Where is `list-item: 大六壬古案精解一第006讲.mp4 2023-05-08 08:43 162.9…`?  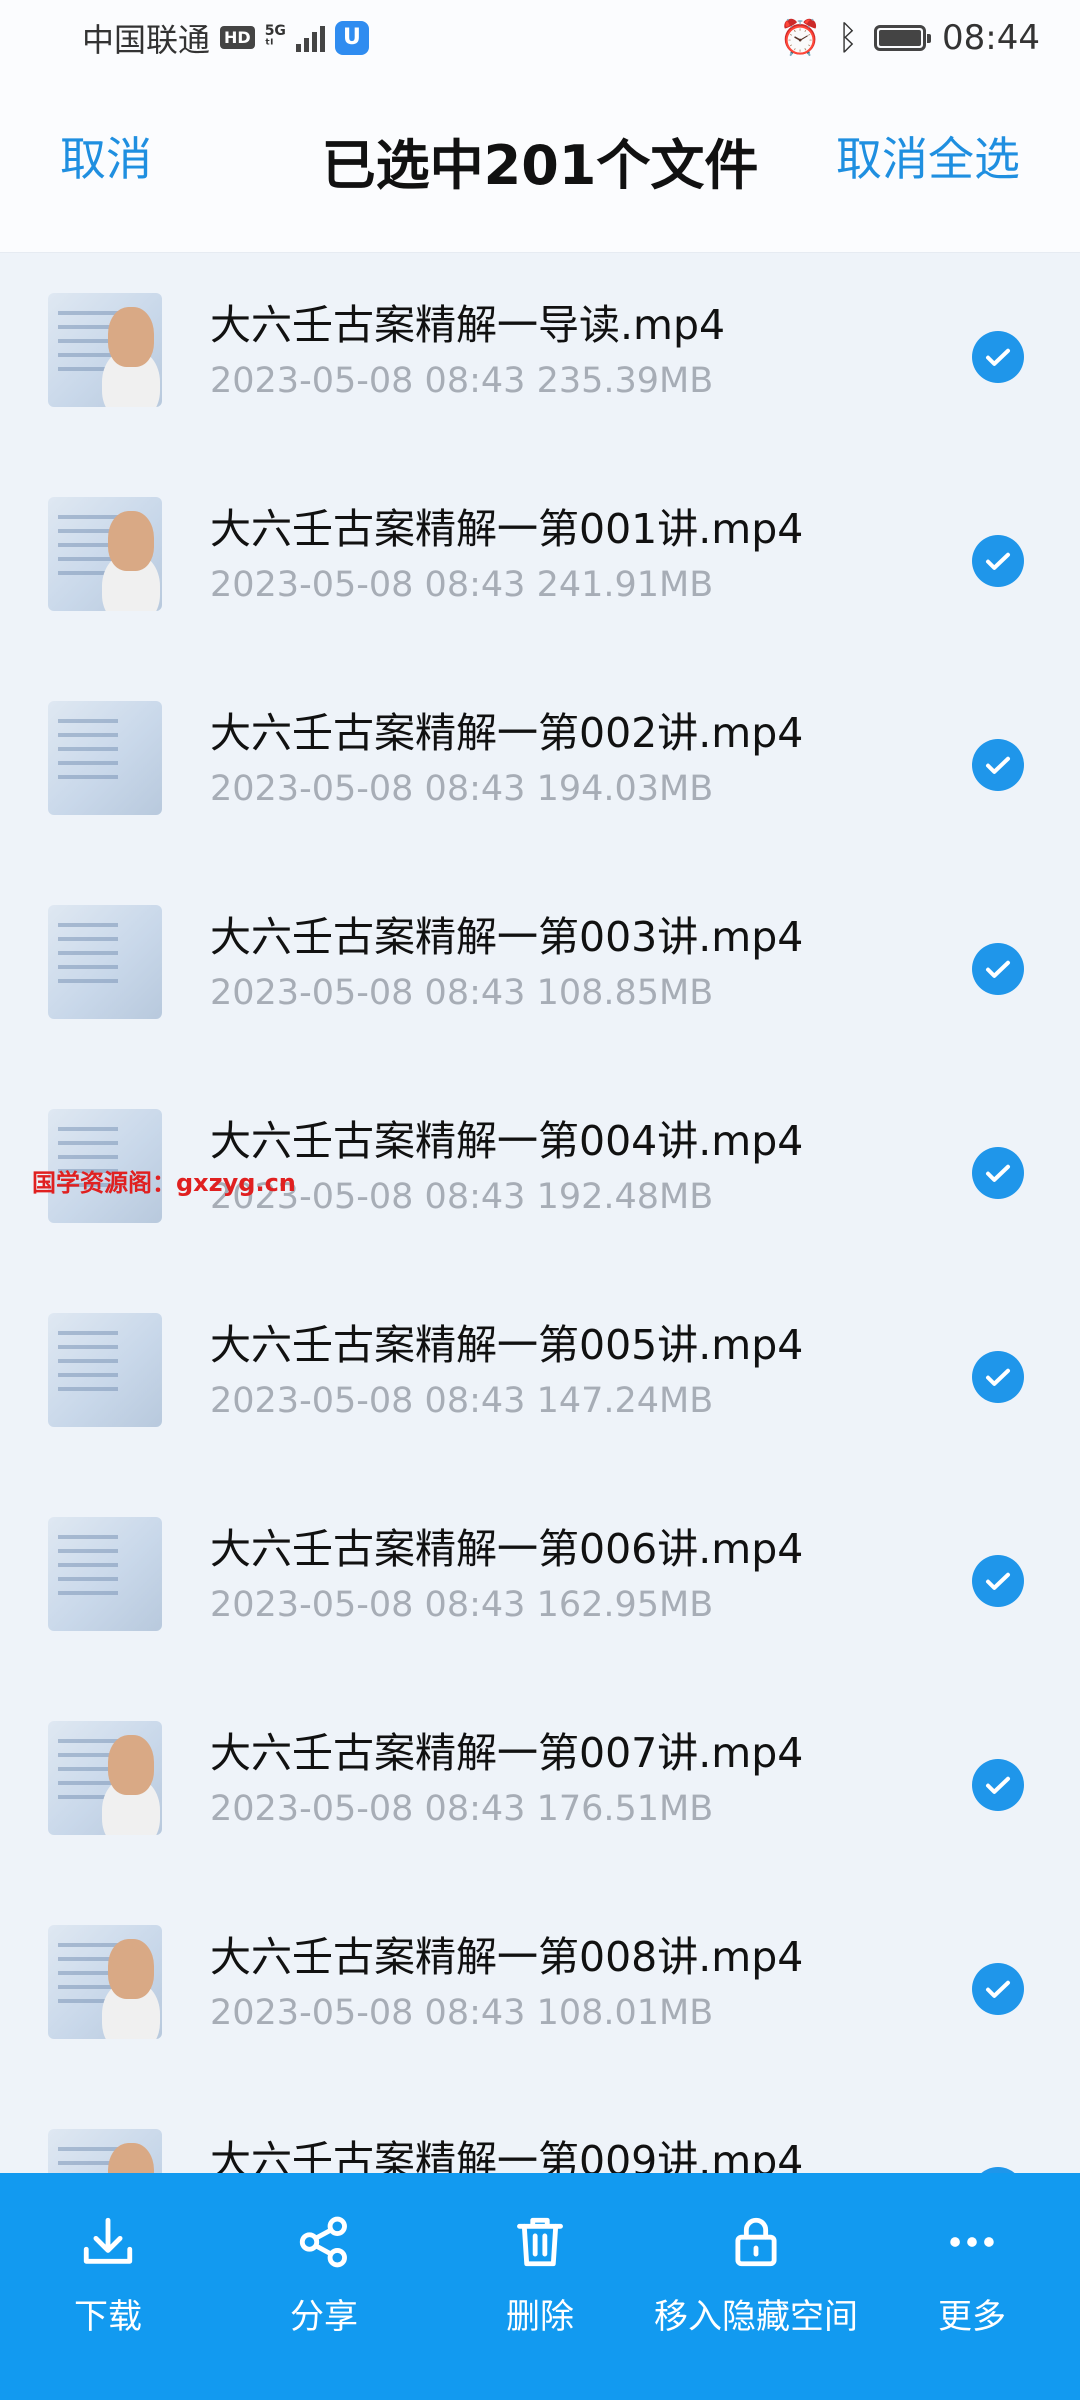 list-item: 大六壬古案精解一第006讲.mp4 2023-05-08 08:43 162.9… is located at coordinates (540, 1579).